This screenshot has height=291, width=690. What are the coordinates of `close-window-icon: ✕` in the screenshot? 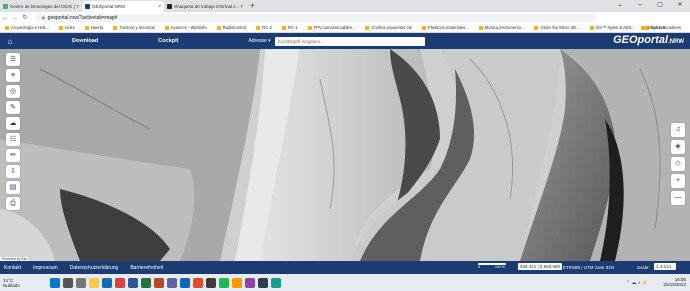 It's located at (680, 5).